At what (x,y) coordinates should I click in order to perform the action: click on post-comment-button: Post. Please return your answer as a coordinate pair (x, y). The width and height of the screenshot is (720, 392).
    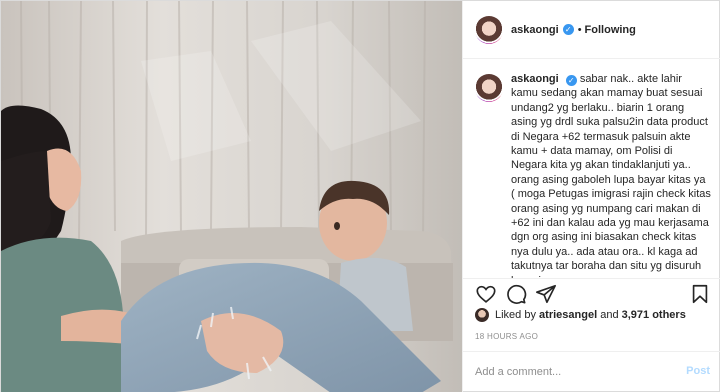
    Looking at the image, I should click on (698, 371).